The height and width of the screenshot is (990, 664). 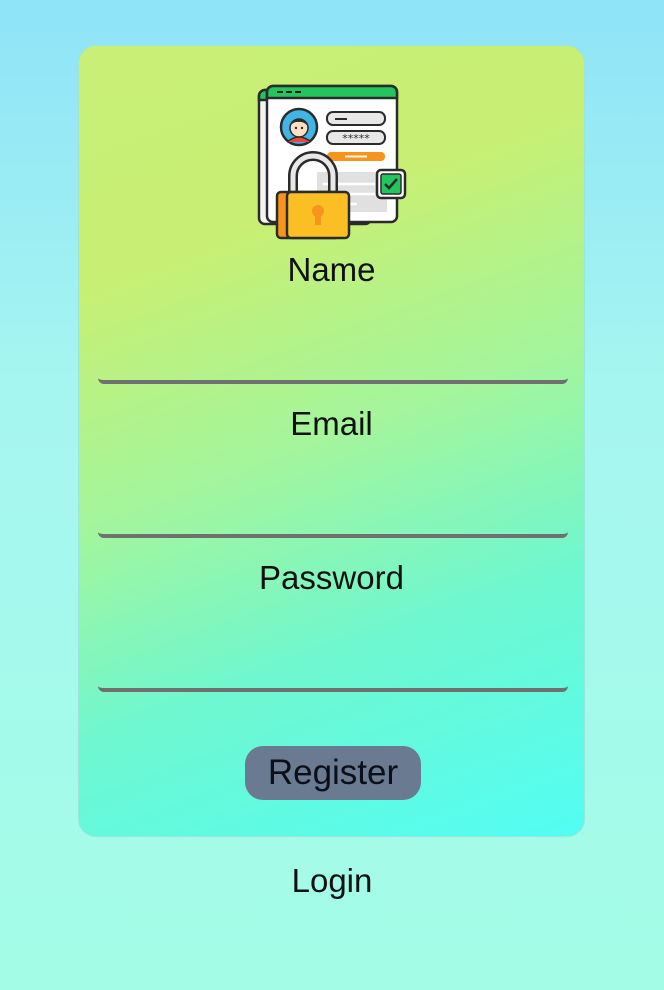 I want to click on login-link: Login, so click(x=332, y=881).